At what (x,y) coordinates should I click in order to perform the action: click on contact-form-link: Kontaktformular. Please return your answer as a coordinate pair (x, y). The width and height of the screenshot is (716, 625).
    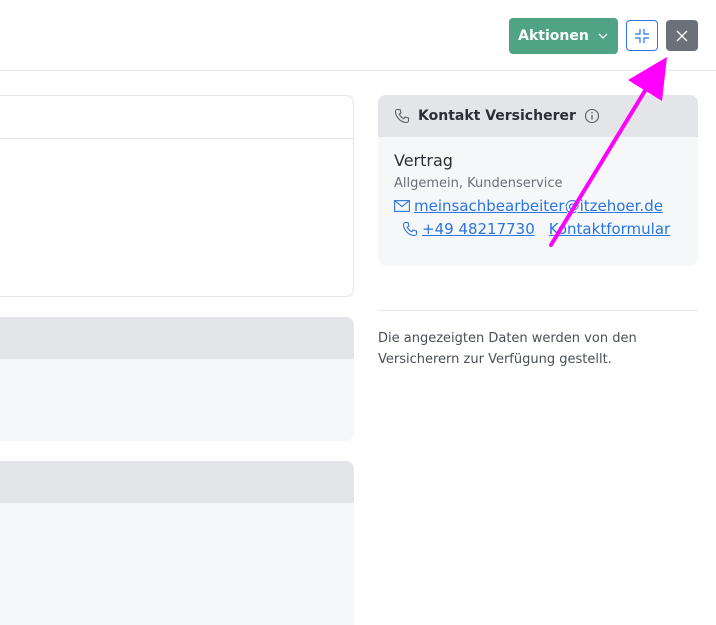
    Looking at the image, I should click on (609, 229).